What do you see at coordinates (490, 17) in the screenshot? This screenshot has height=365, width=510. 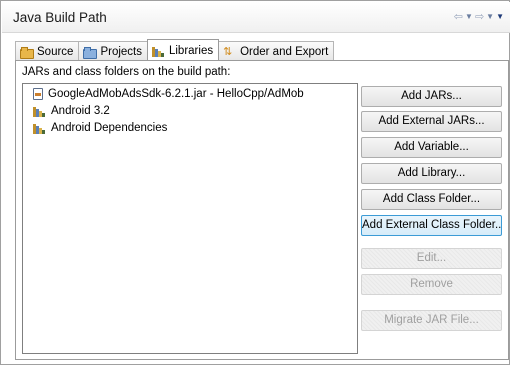 I see `forward-history-dropdown-icon: ▼` at bounding box center [490, 17].